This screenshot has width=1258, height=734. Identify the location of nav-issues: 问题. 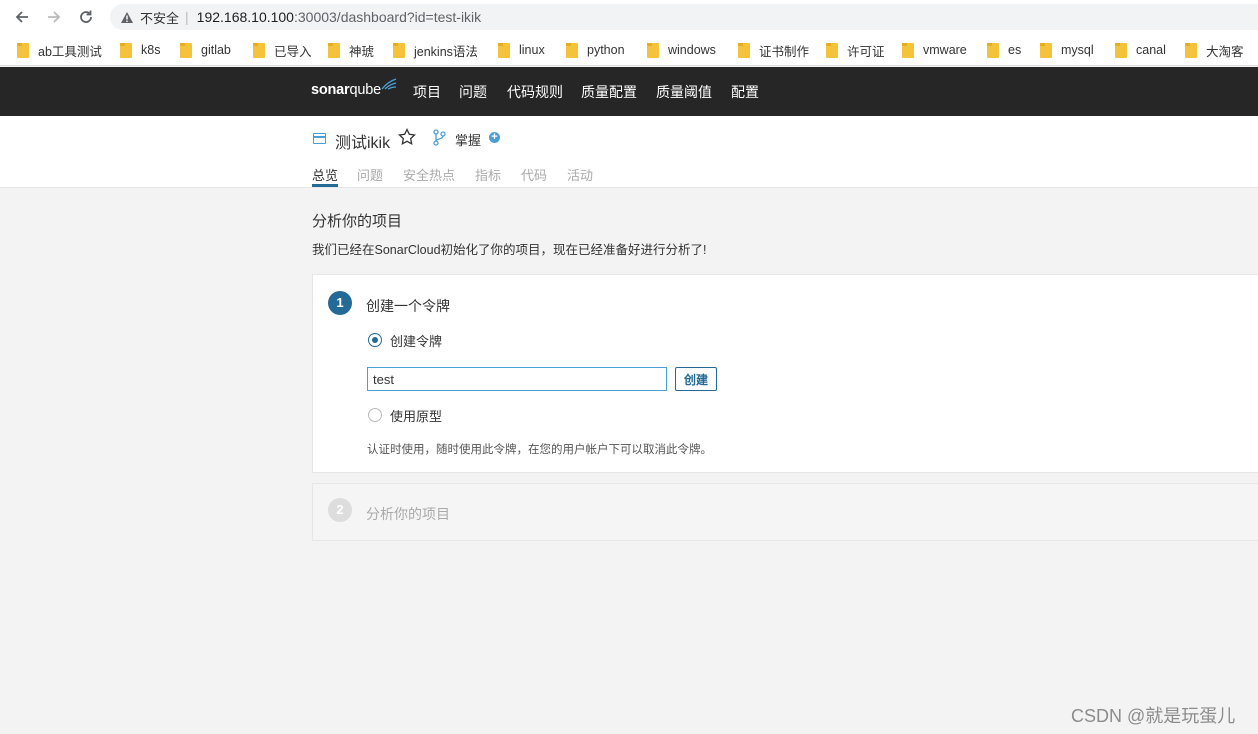
(473, 92).